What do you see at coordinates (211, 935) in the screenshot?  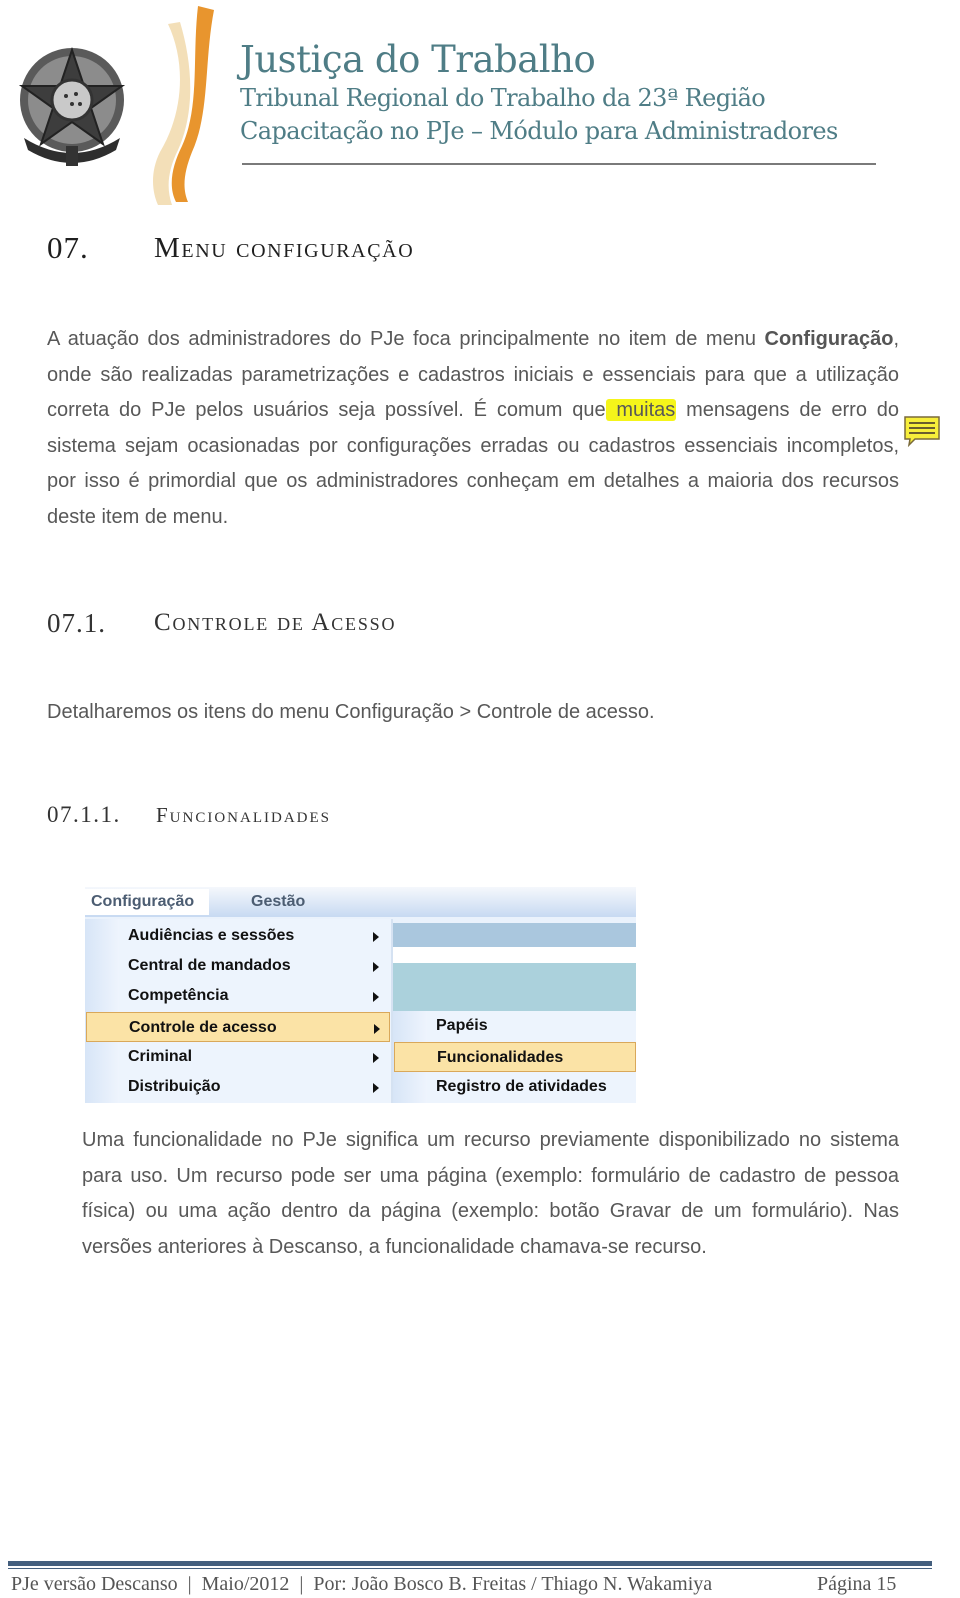 I see `menu-item-label: Audiências e sessões` at bounding box center [211, 935].